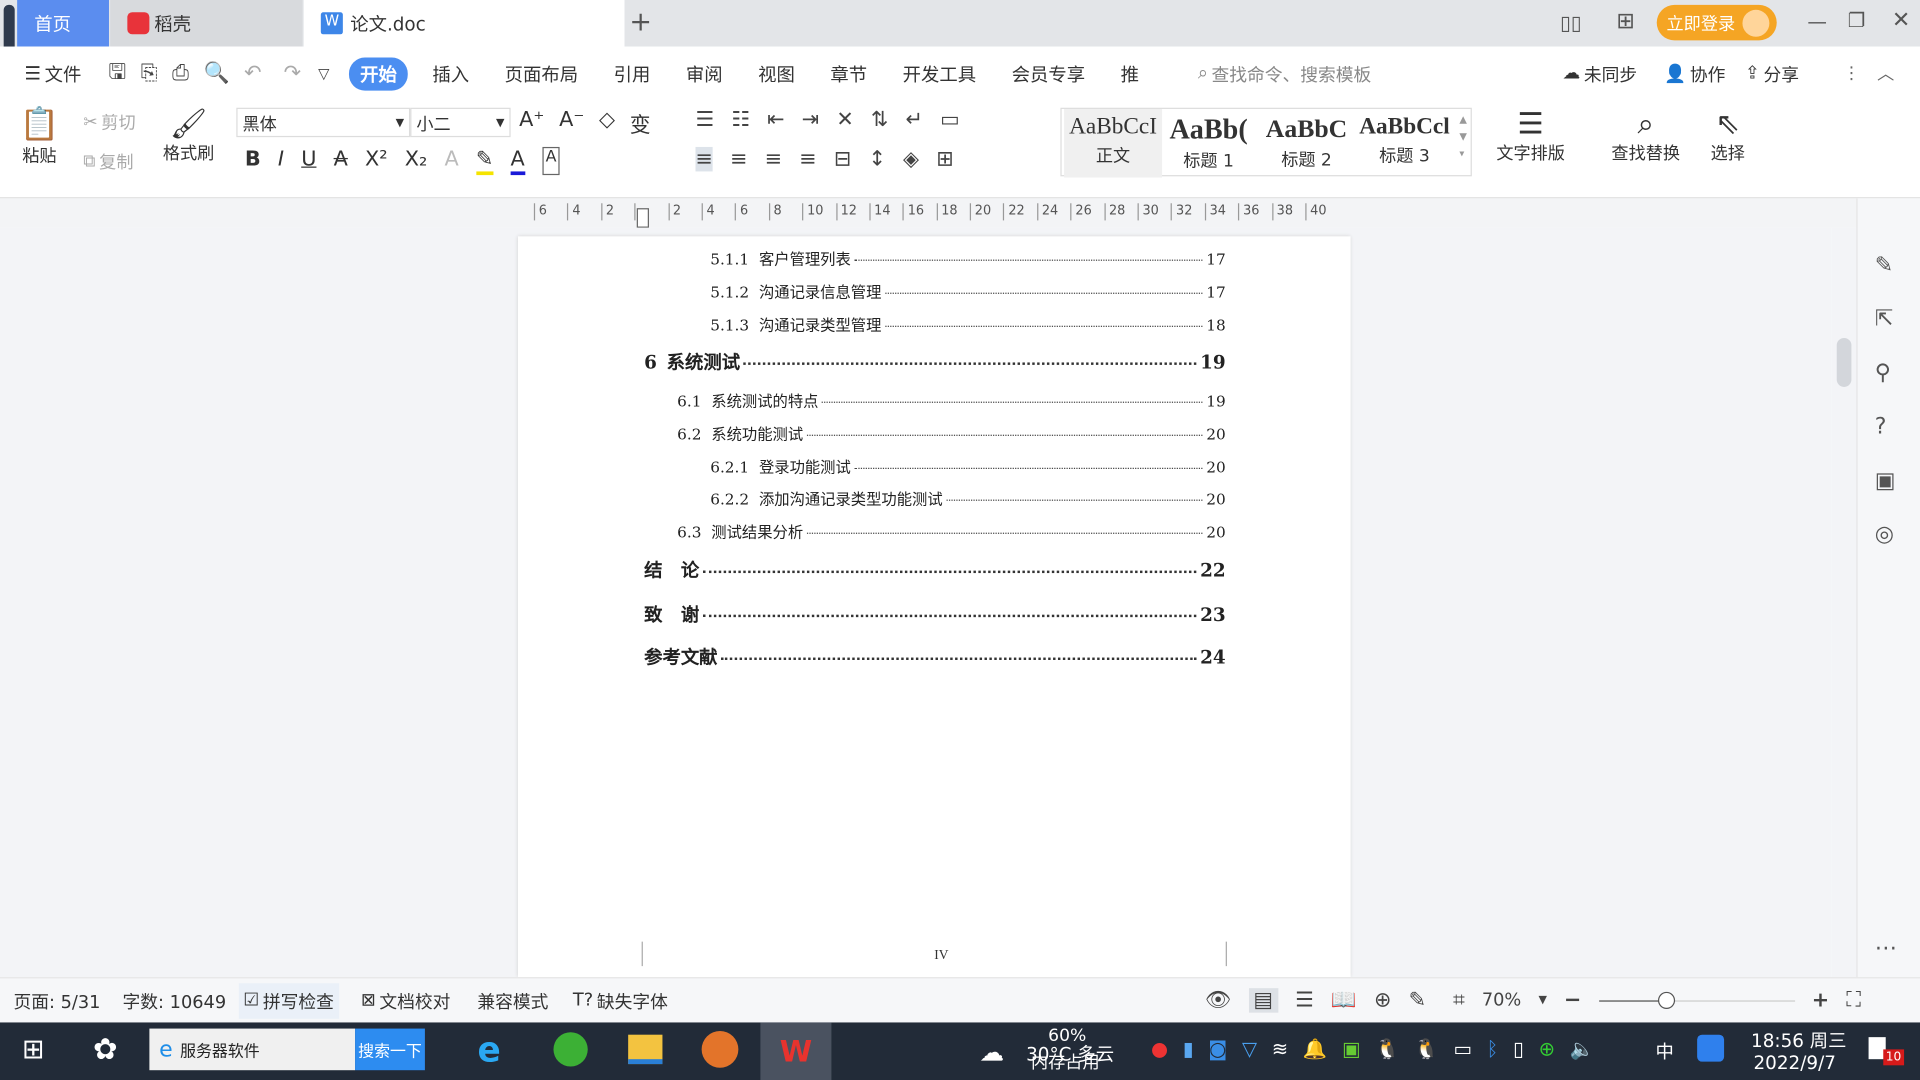 Image resolution: width=1920 pixels, height=1080 pixels. Describe the element at coordinates (542, 73) in the screenshot. I see `menu-tab: 页面布局` at that location.